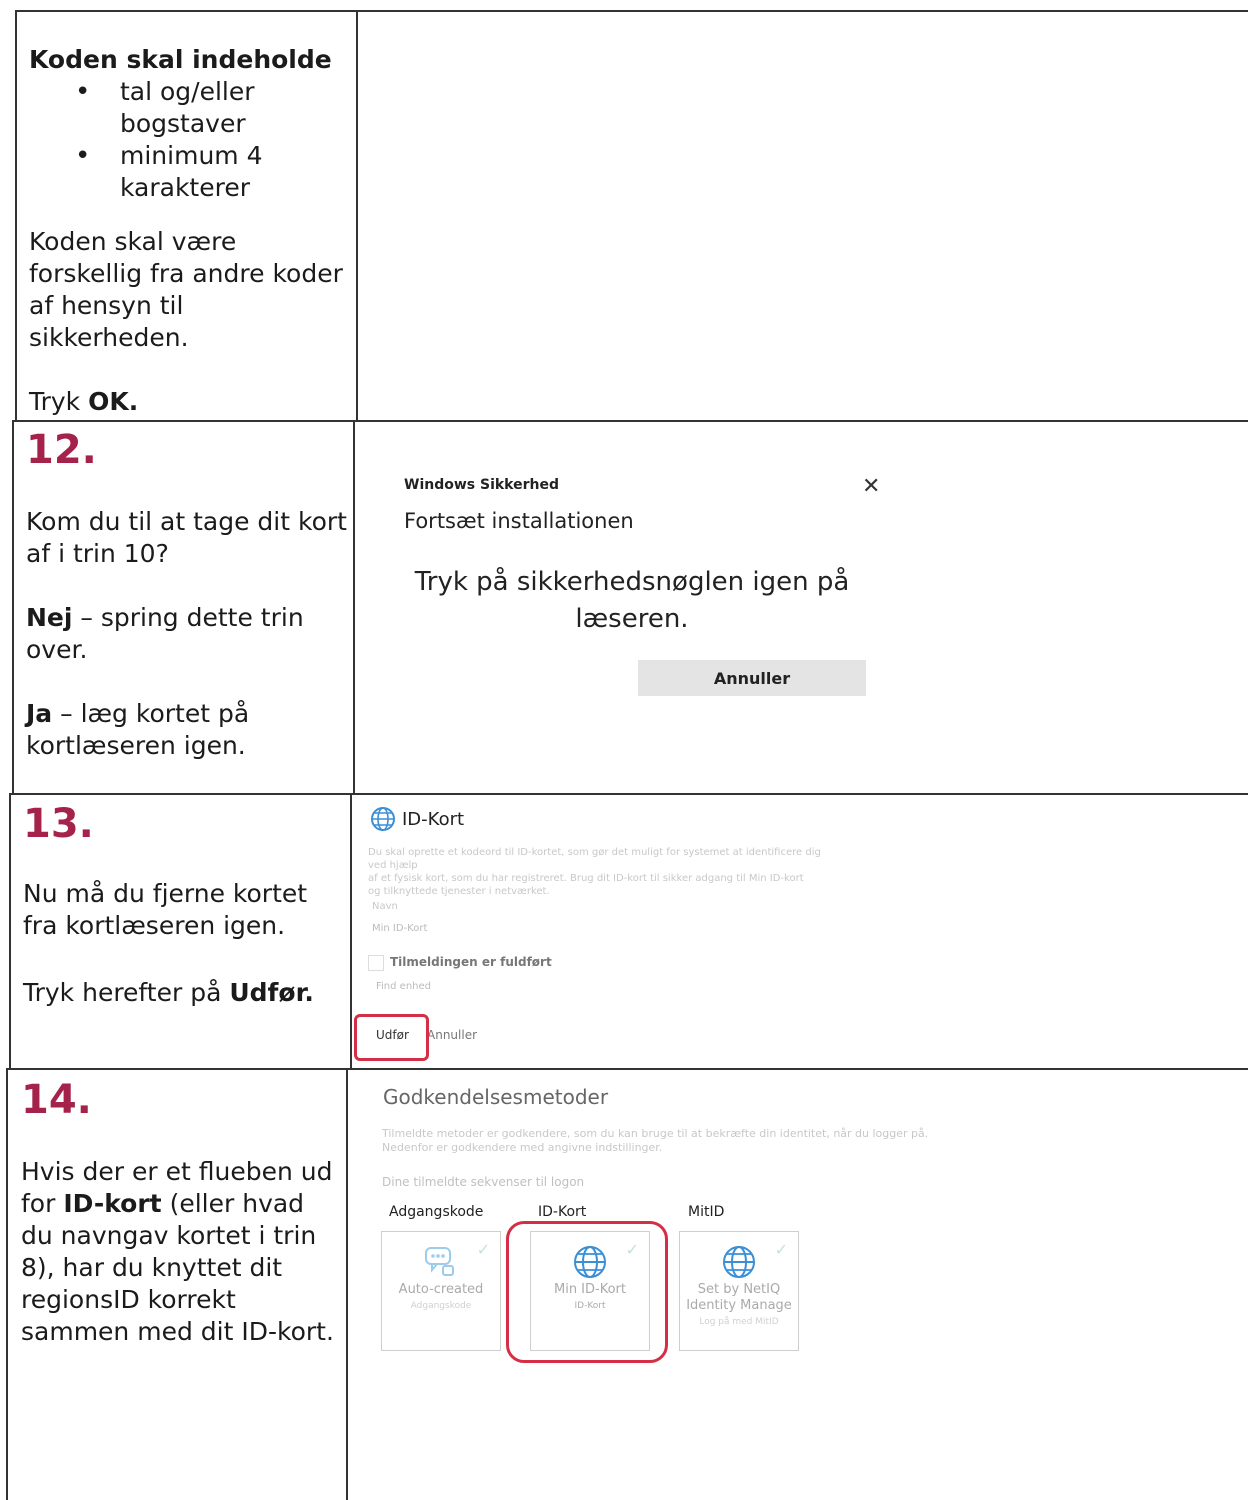 This screenshot has height=1500, width=1248. I want to click on card-label-adgangskode: Adgangskode, so click(436, 1212).